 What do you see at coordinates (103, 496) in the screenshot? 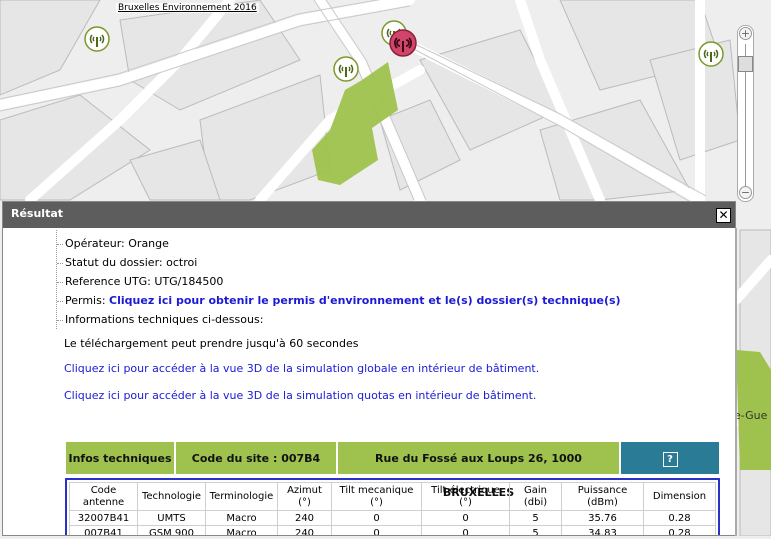
I see `col-header-code: Code antenne` at bounding box center [103, 496].